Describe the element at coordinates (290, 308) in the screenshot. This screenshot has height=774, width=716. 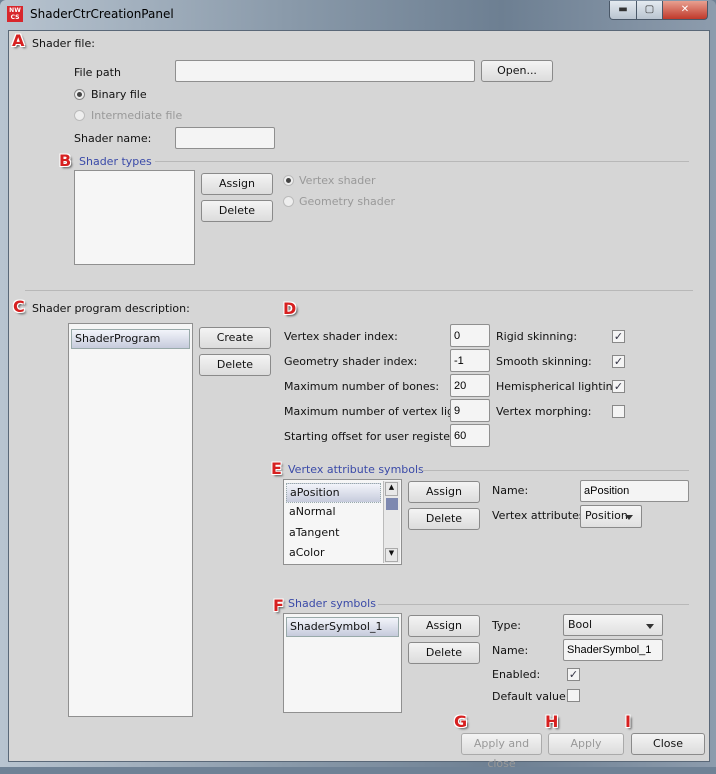
I see `callout-d: D` at that location.